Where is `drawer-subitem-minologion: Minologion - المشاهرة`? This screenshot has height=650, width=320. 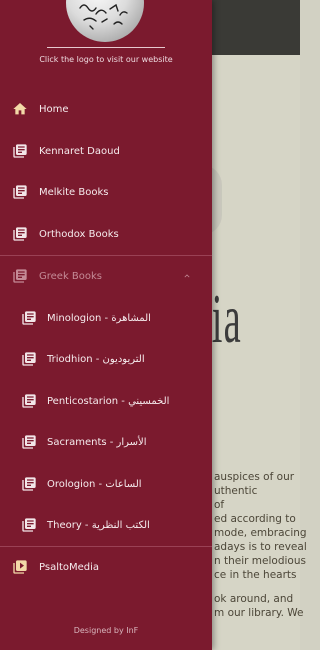
drawer-subitem-minologion: Minologion - المشاهرة is located at coordinates (106, 318).